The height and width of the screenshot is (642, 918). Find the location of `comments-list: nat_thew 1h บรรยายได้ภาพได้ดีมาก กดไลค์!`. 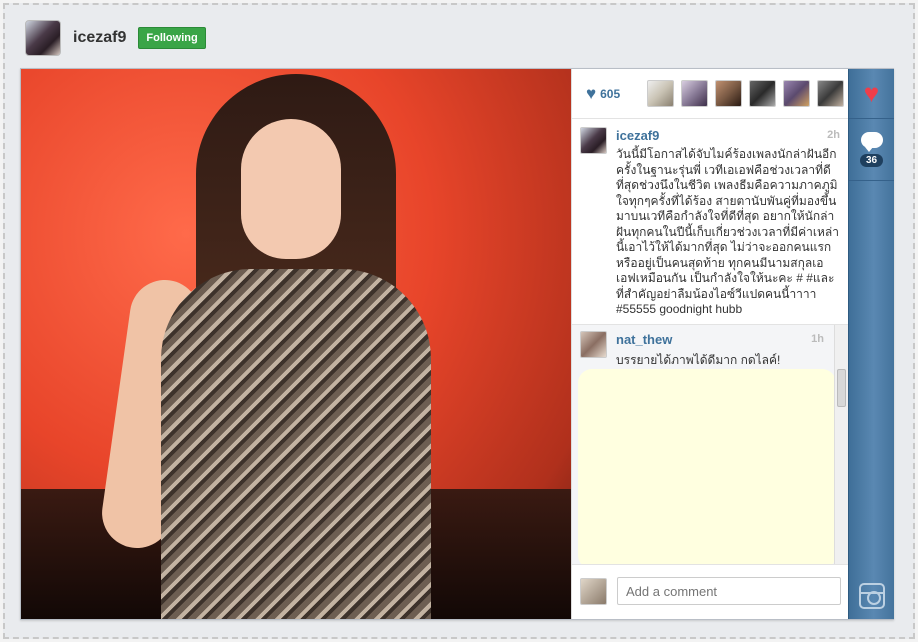

comments-list: nat_thew 1h บรรยายได้ภาพได้ดีมาก กดไลค์! is located at coordinates (710, 445).